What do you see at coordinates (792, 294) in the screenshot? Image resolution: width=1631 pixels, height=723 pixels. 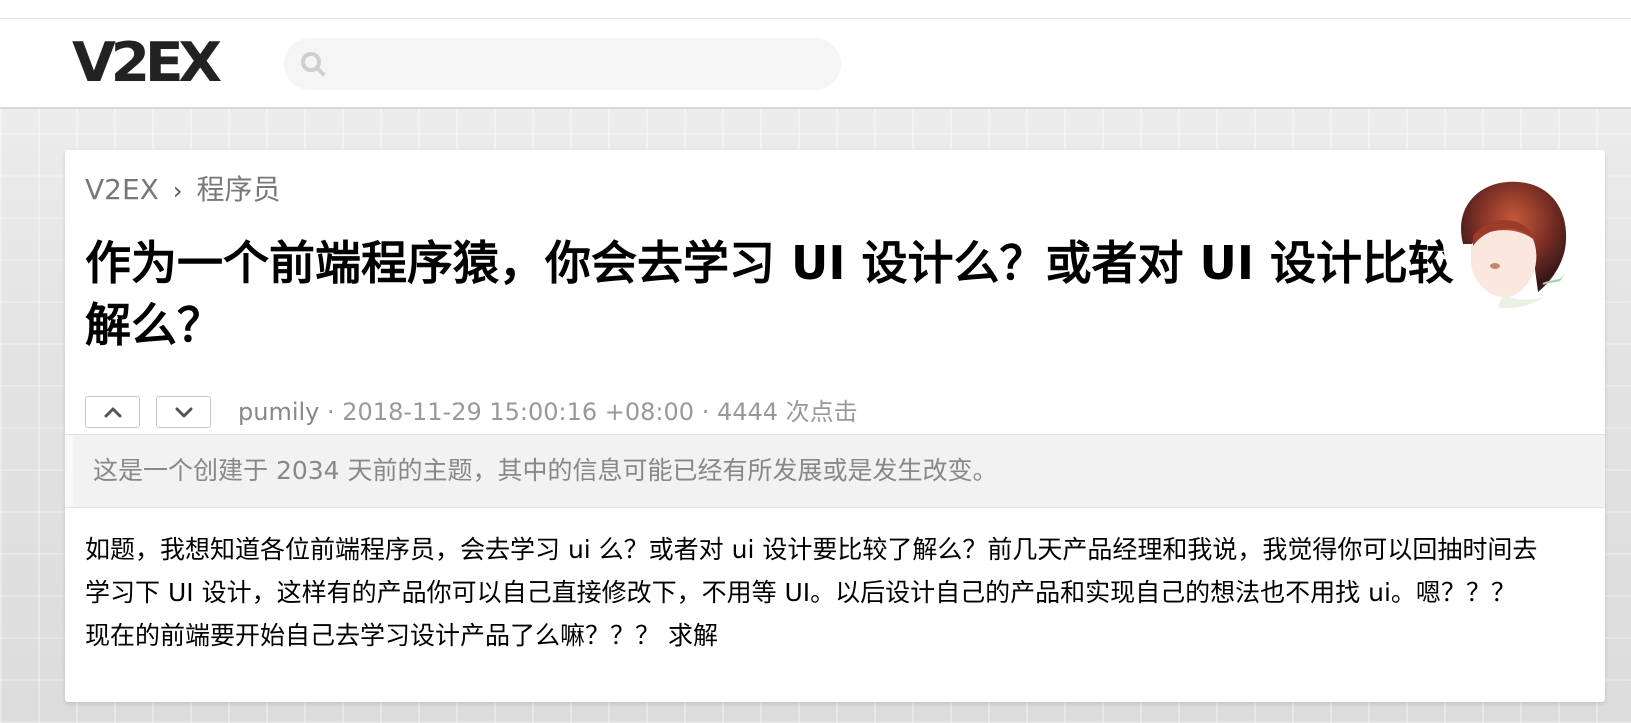 I see `topic-title: 作为一个前端程序猿，你会去学习 UI 设计么？或者对 UI 设计比较了解么？` at bounding box center [792, 294].